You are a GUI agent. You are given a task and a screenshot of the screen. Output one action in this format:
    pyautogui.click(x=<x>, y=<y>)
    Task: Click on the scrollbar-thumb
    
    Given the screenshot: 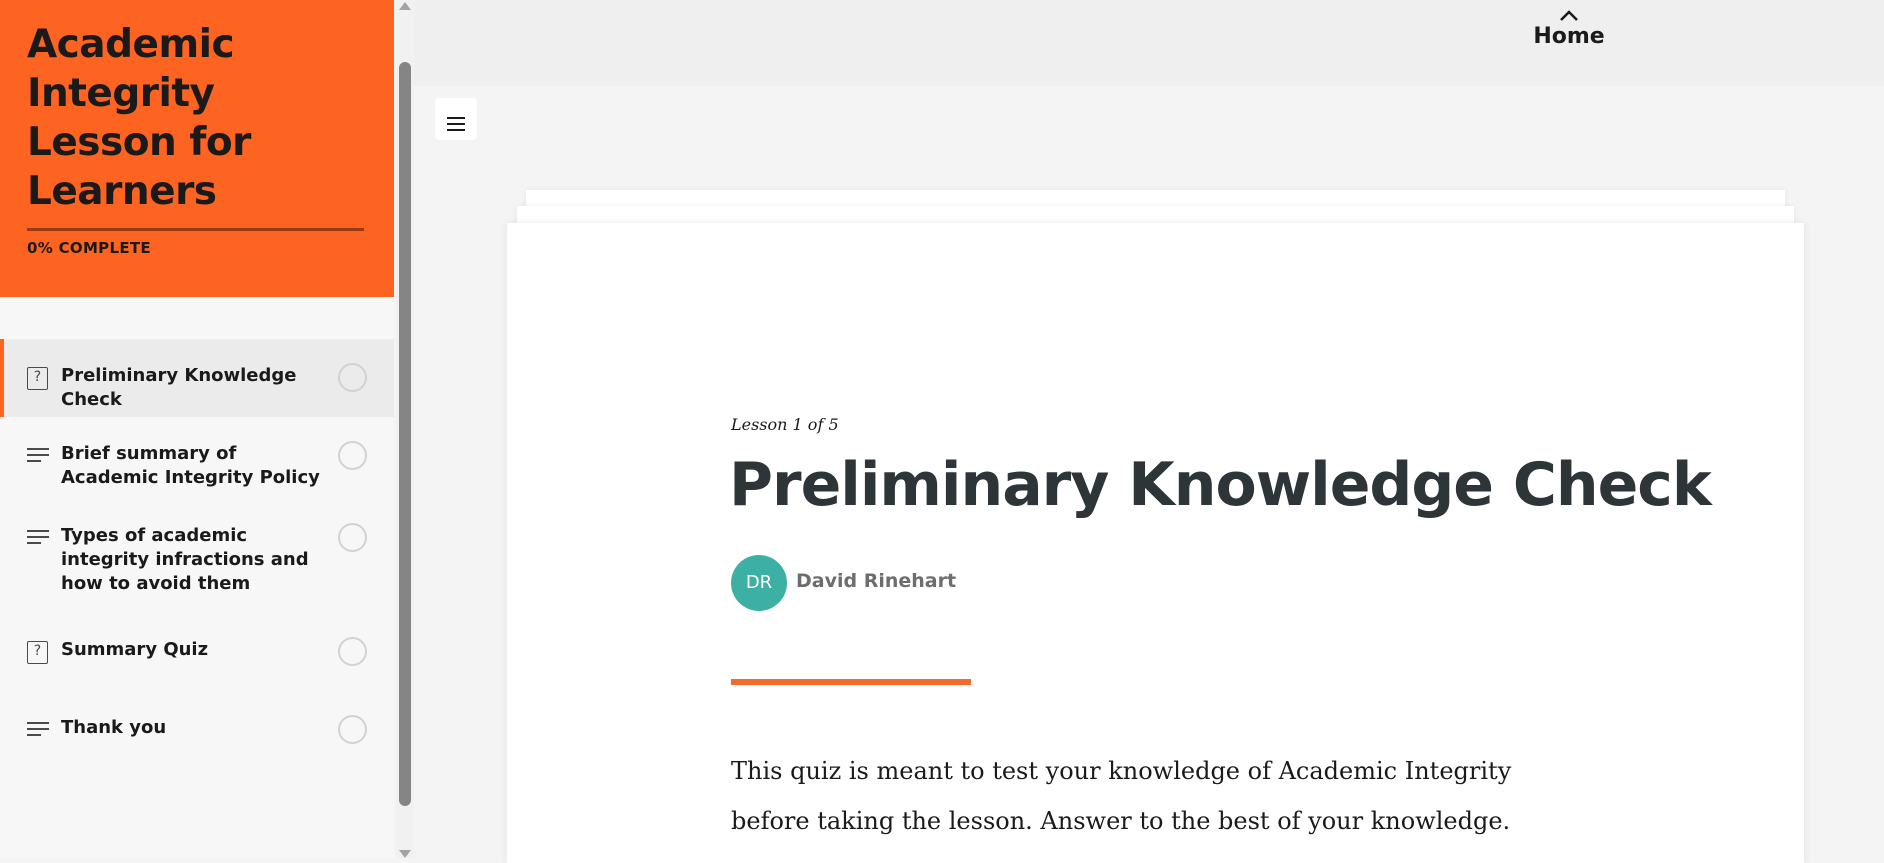 What is the action you would take?
    pyautogui.click(x=405, y=434)
    